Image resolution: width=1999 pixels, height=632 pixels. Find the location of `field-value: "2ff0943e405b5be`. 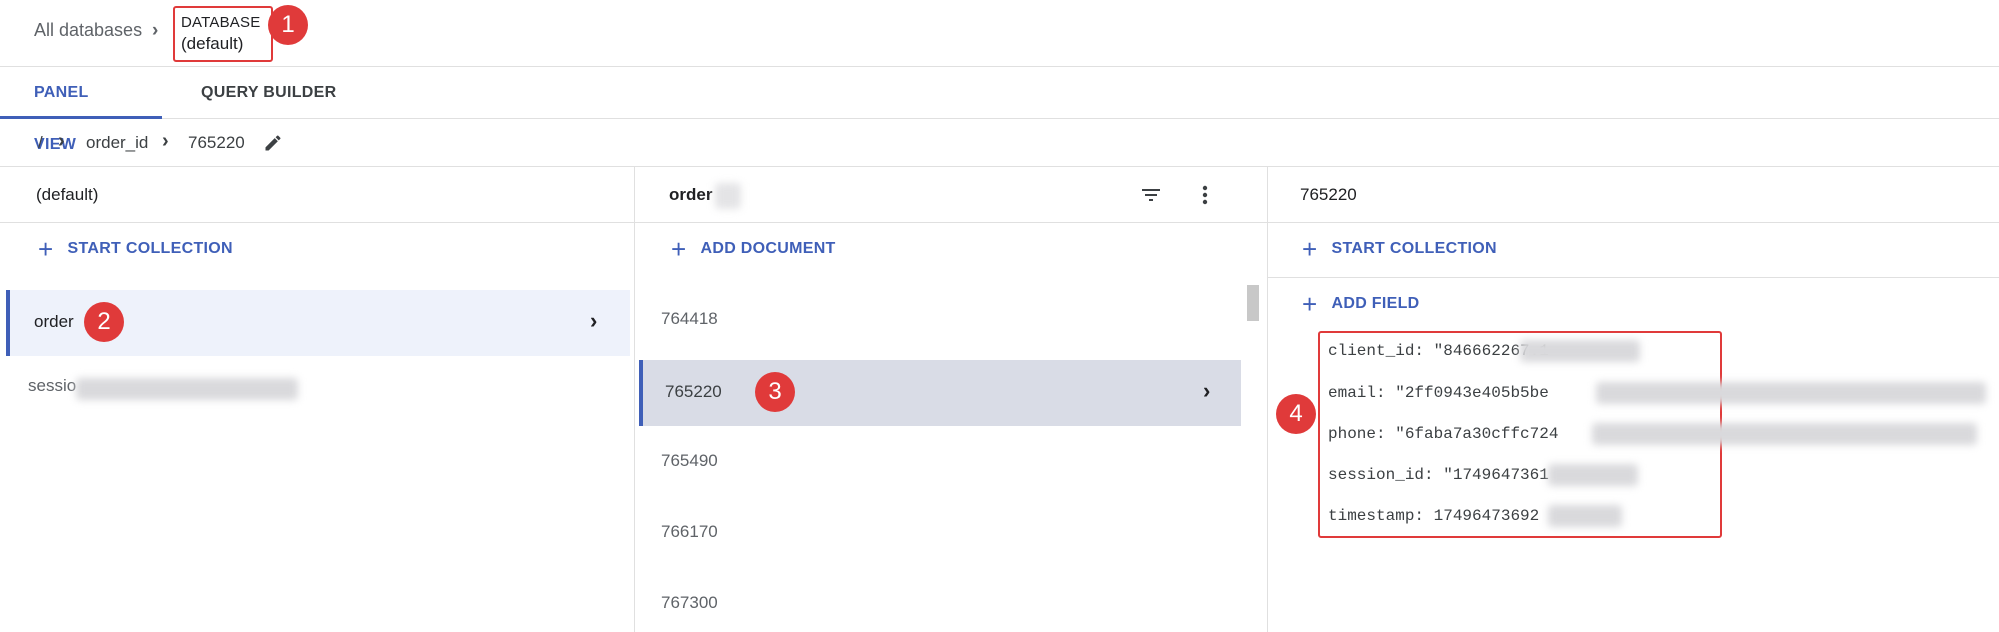

field-value: "2ff0943e405b5be is located at coordinates (1472, 393).